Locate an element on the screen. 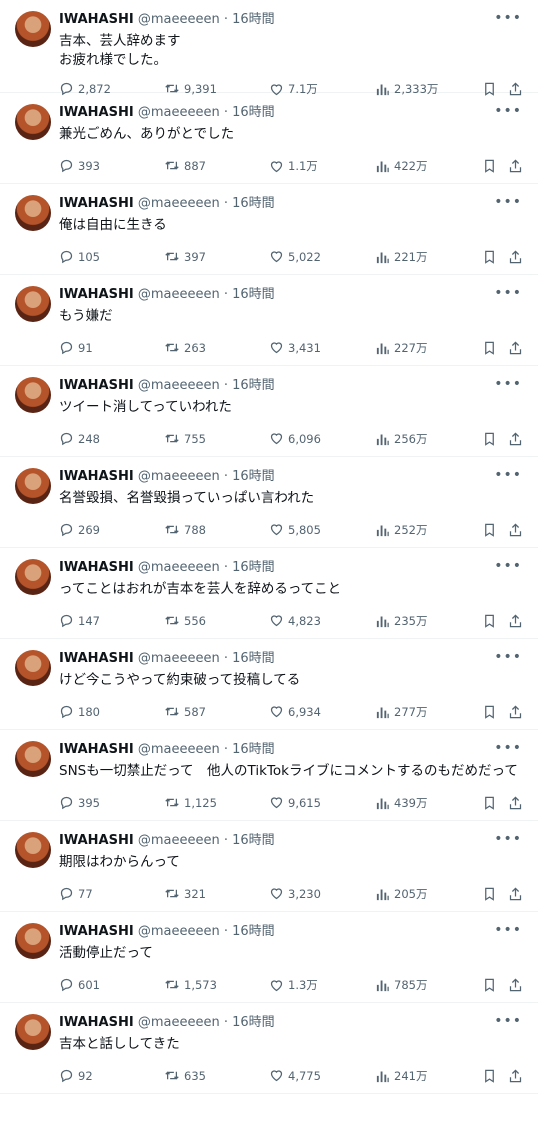 The width and height of the screenshot is (538, 1125). views-button: 205万 is located at coordinates (401, 894).